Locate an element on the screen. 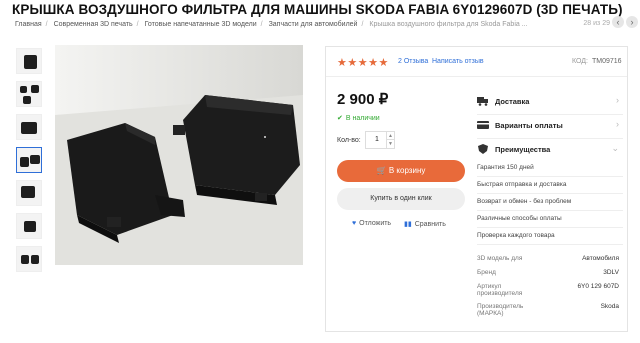 This screenshot has width=640, height=343. card-icon is located at coordinates (483, 125).